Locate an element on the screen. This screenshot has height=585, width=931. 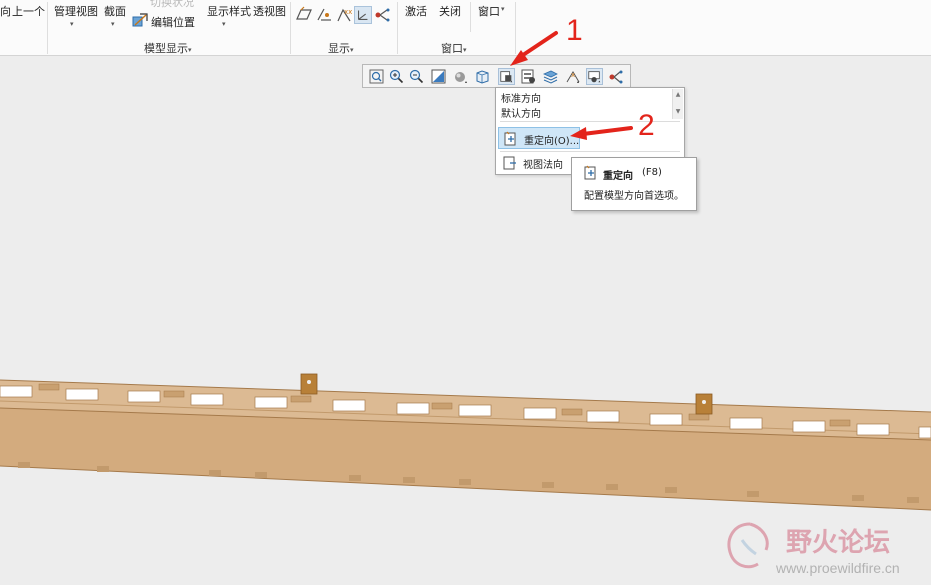
menu-item-view-normal: 视图法向 is located at coordinates (538, 163).